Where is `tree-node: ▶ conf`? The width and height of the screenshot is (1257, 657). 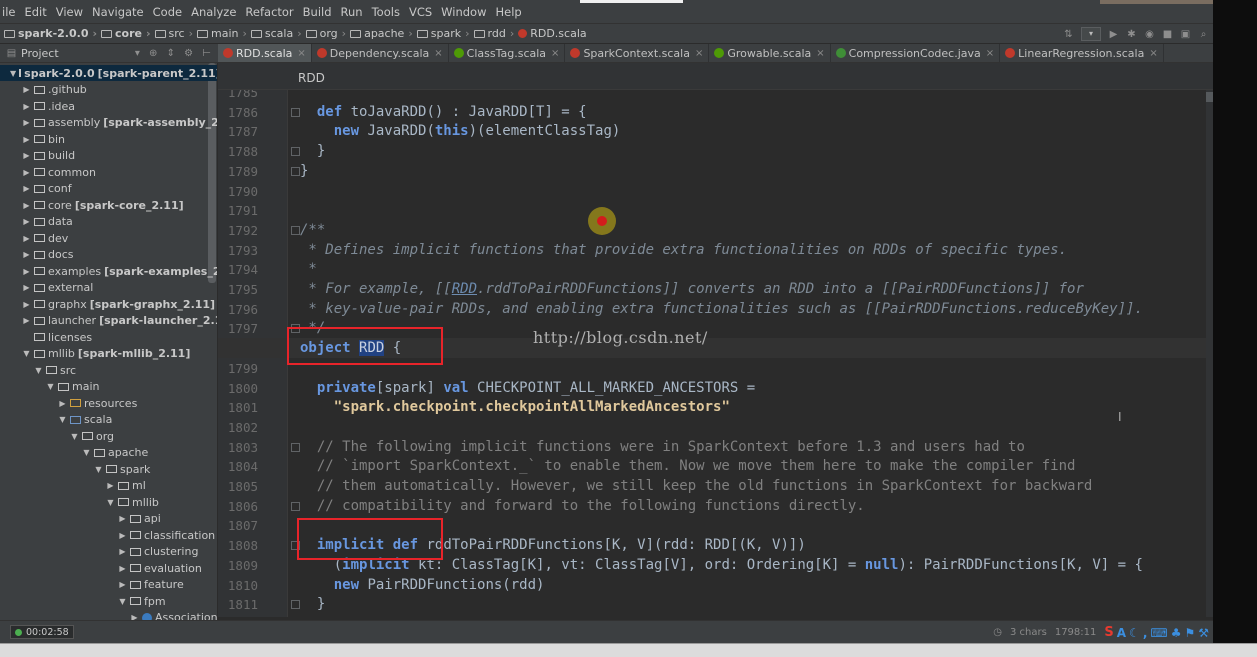
tree-node: ▶ conf is located at coordinates (46, 189).